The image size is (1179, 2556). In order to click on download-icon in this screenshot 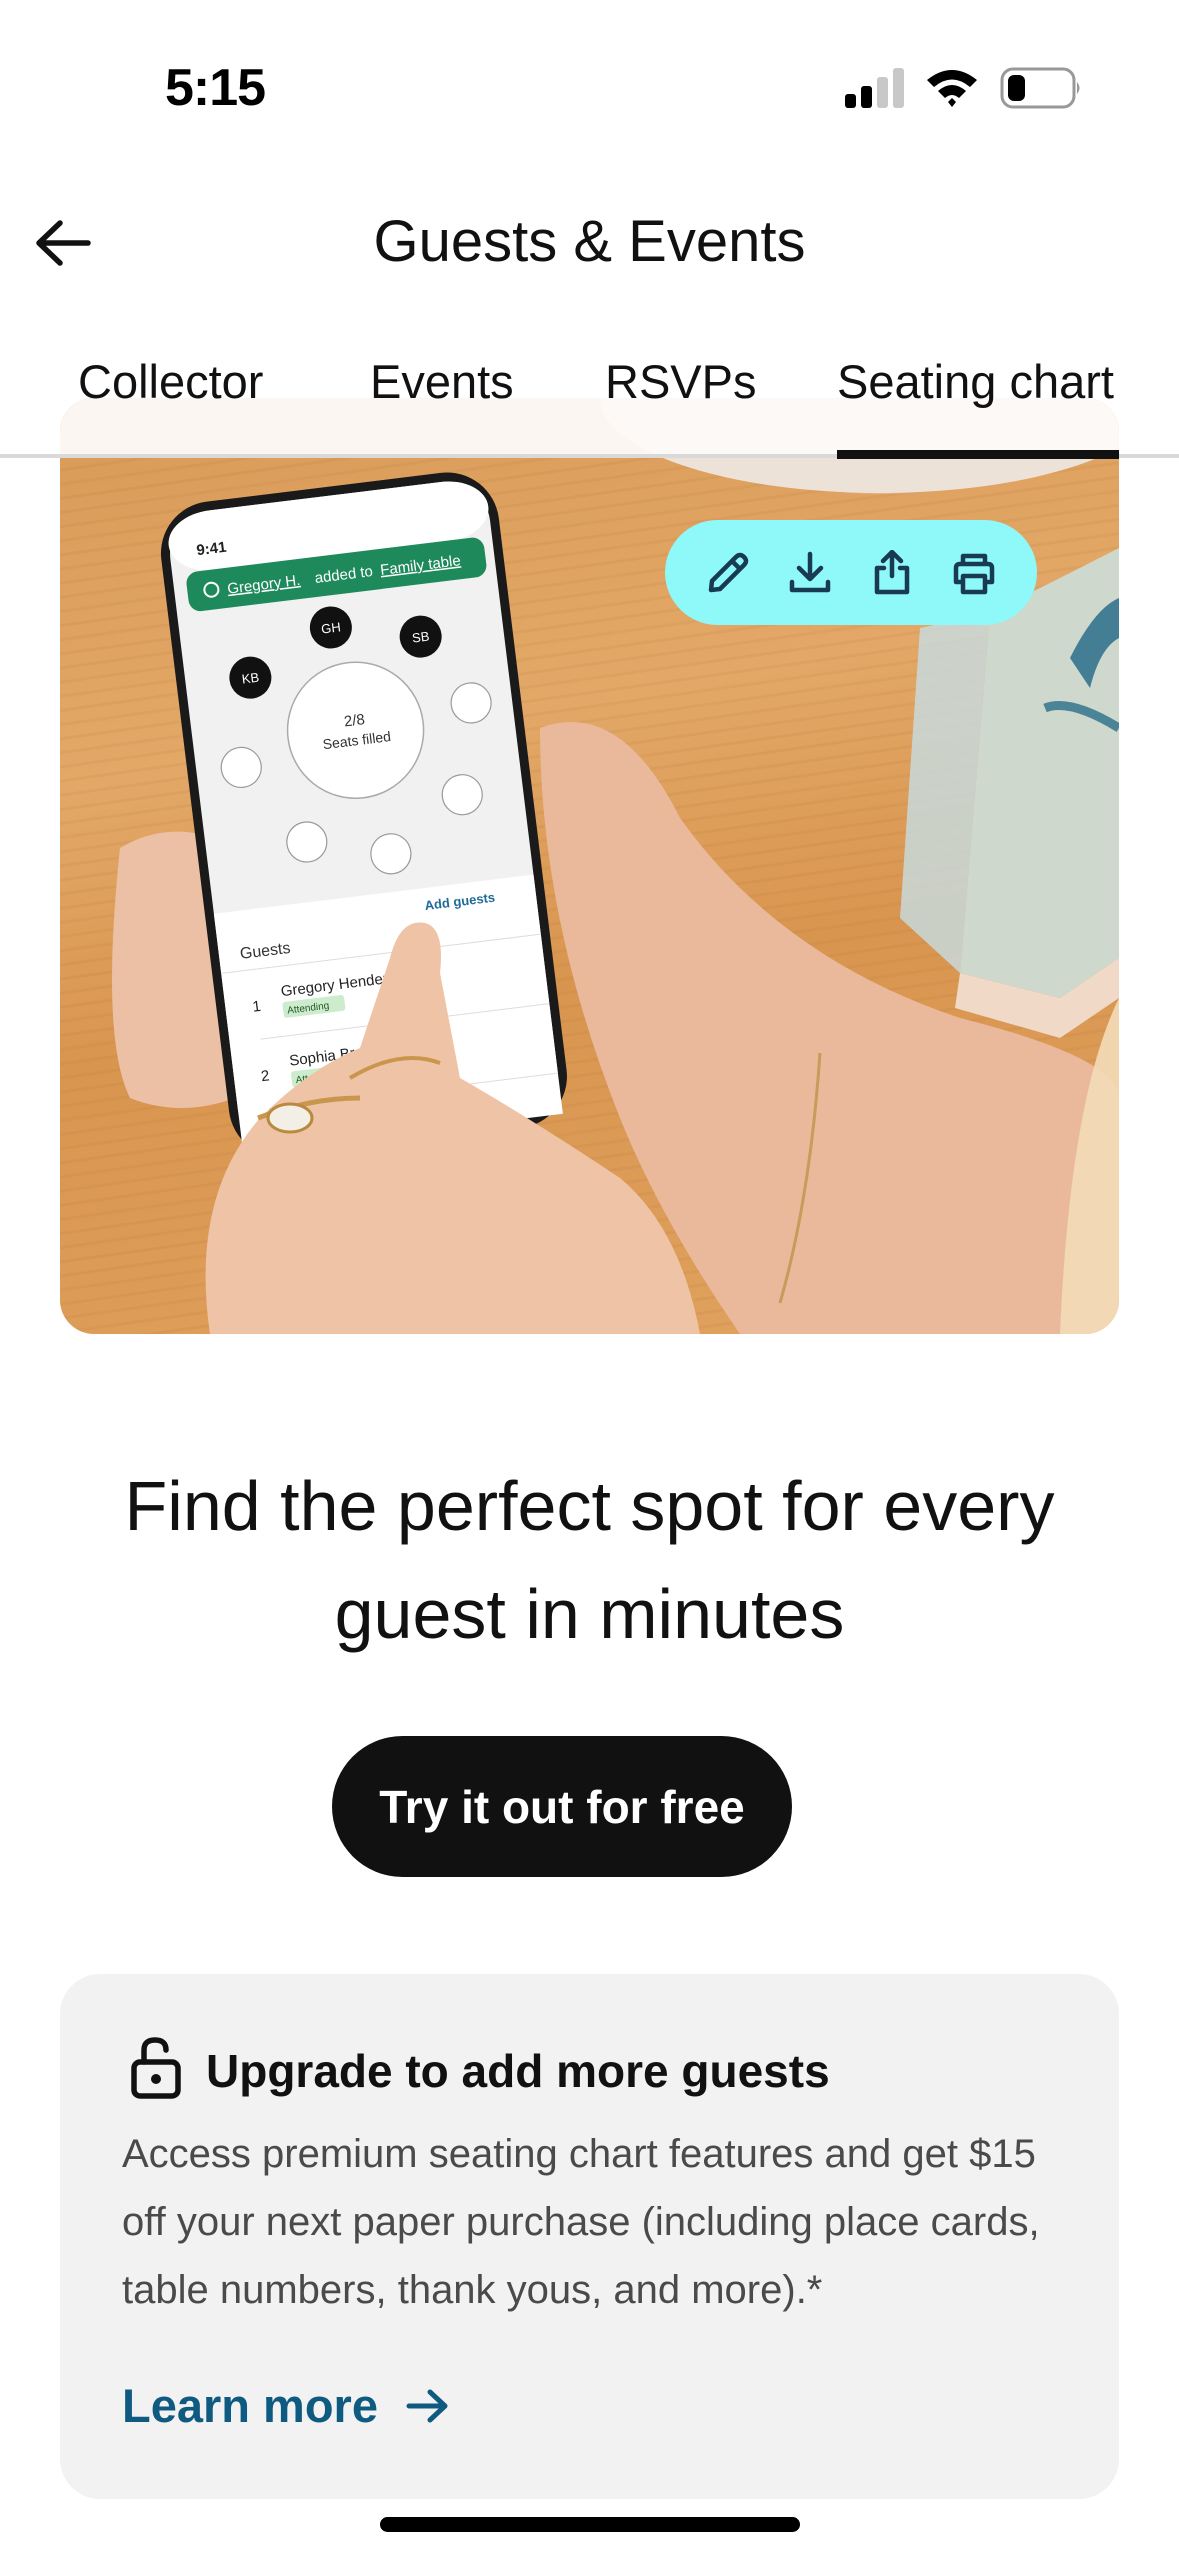, I will do `click(810, 571)`.